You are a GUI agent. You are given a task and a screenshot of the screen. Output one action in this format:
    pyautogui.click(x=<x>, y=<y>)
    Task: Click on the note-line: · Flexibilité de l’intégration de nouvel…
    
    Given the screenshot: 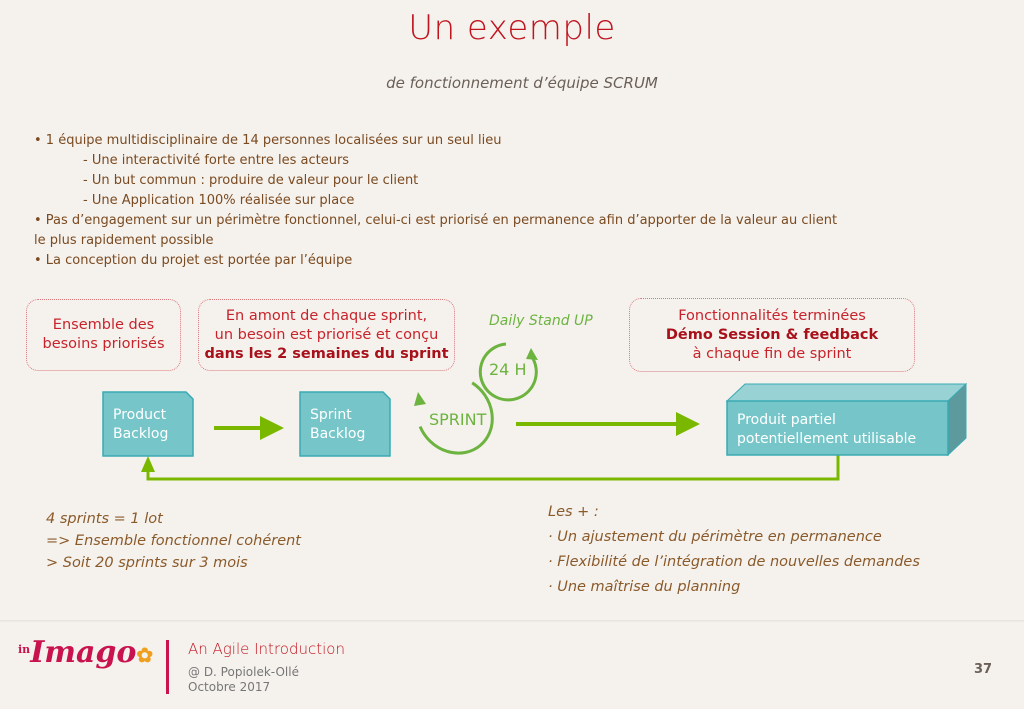 What is the action you would take?
    pyautogui.click(x=734, y=562)
    